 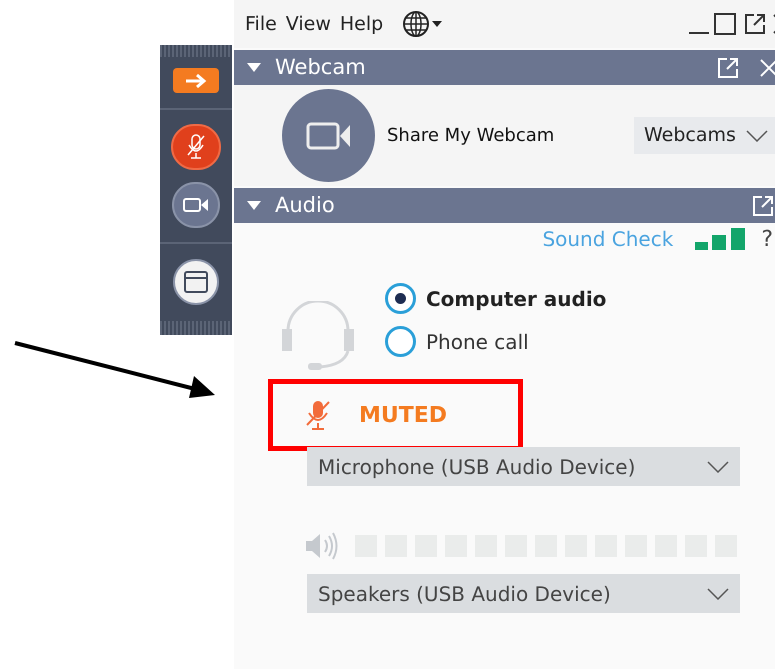 I want to click on menu-item: View, so click(x=308, y=24).